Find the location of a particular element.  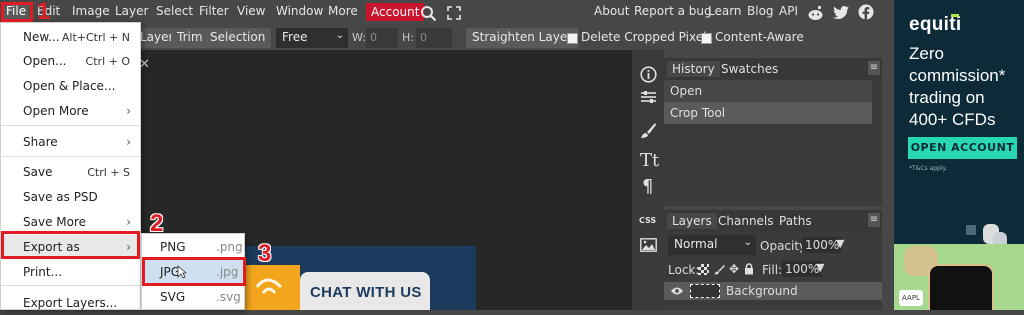

paragraph-icon: ¶ is located at coordinates (647, 186).